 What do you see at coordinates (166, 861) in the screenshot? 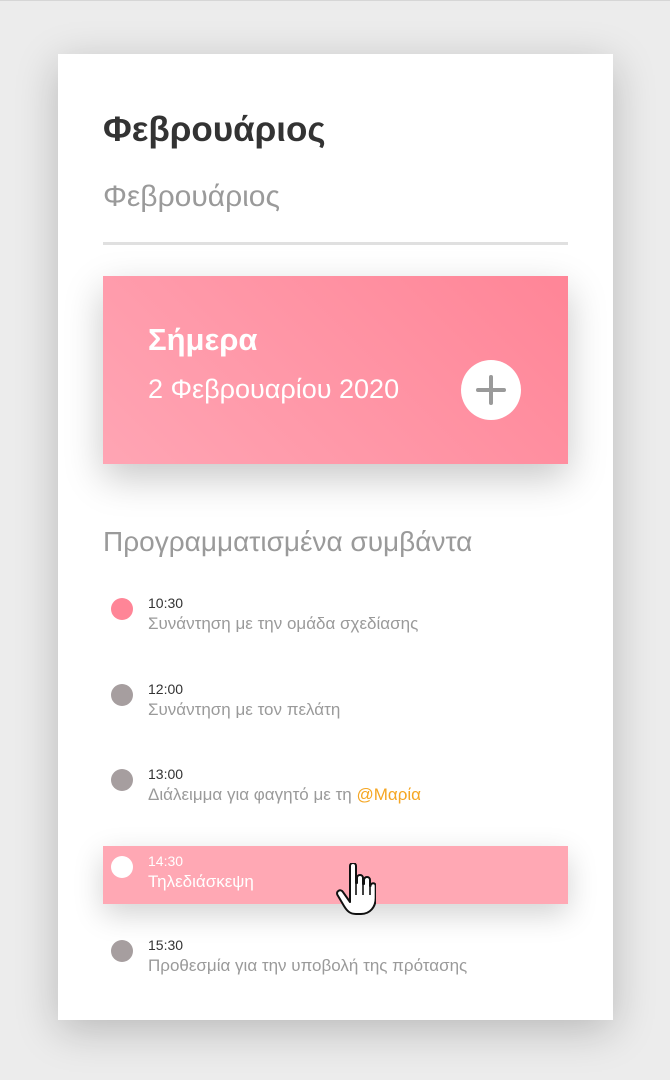
I see `event-time: 14:30` at bounding box center [166, 861].